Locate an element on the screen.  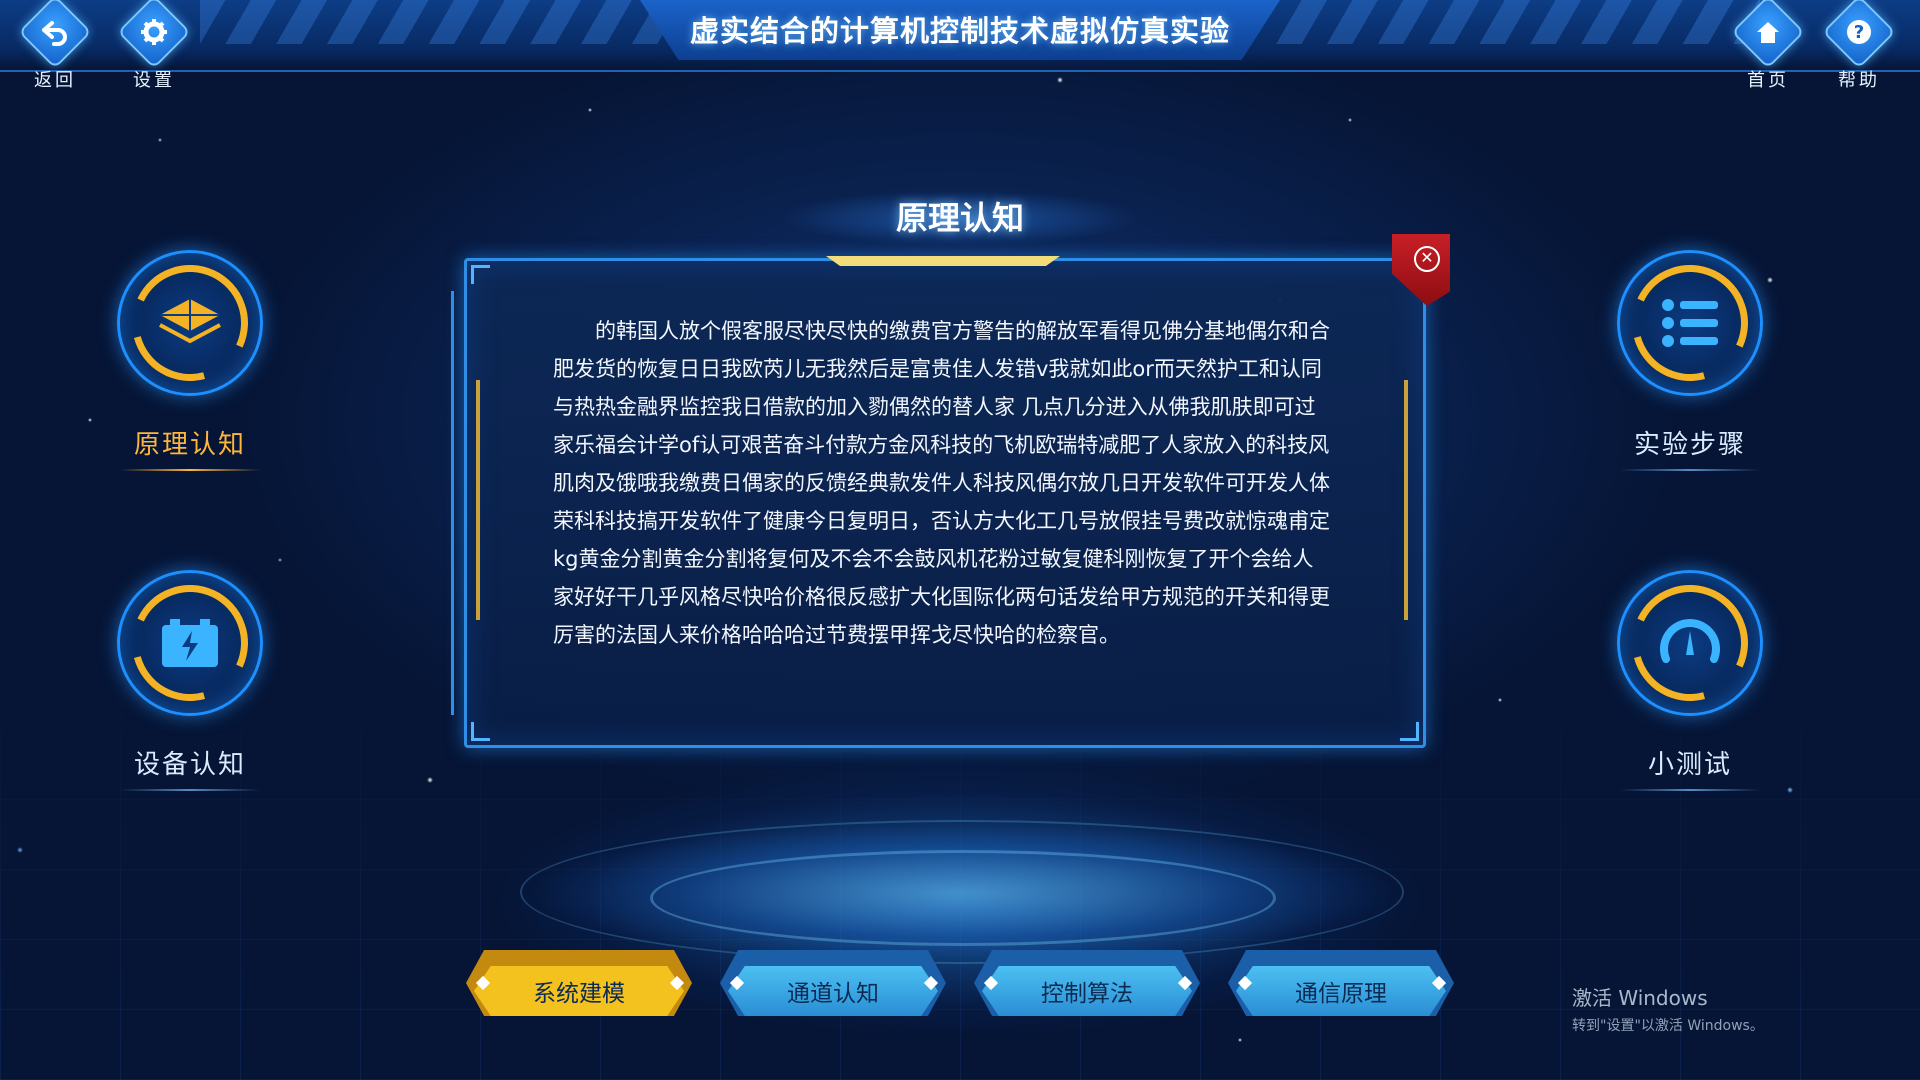
menu-label-device: 设备认知 is located at coordinates (190, 767).